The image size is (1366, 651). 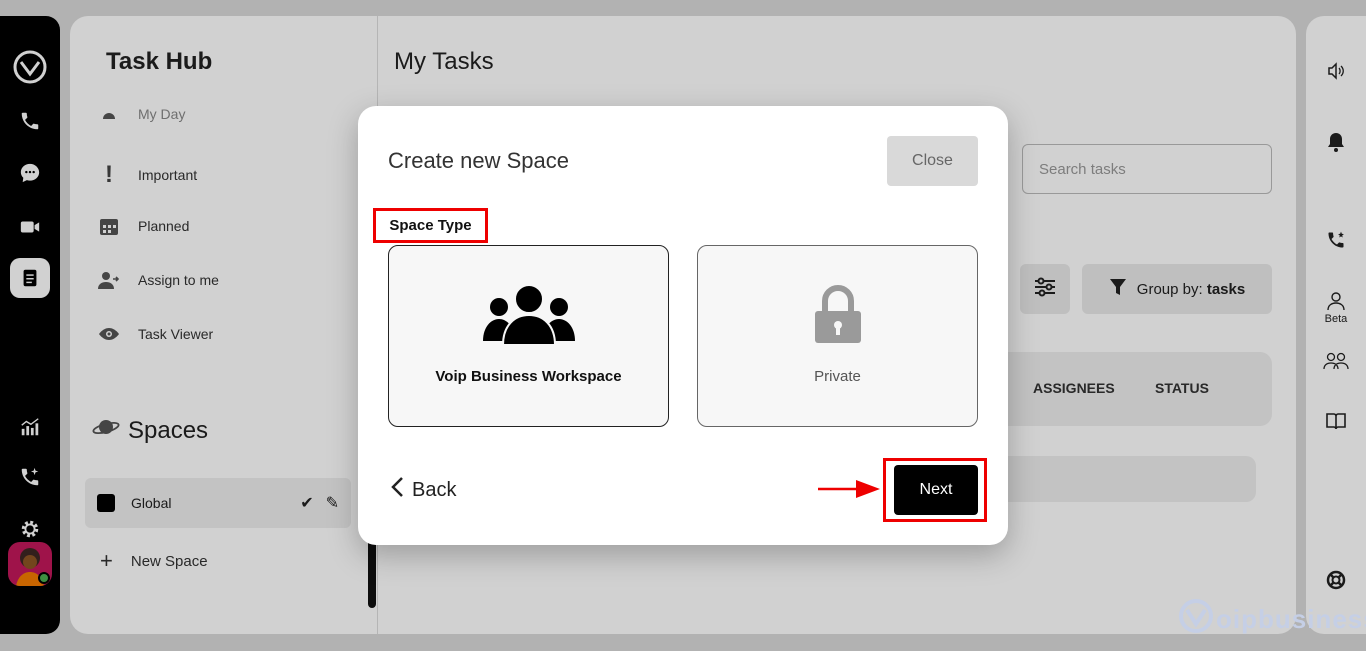 I want to click on brand-watermark: oipbusiness, so click(x=1272, y=619).